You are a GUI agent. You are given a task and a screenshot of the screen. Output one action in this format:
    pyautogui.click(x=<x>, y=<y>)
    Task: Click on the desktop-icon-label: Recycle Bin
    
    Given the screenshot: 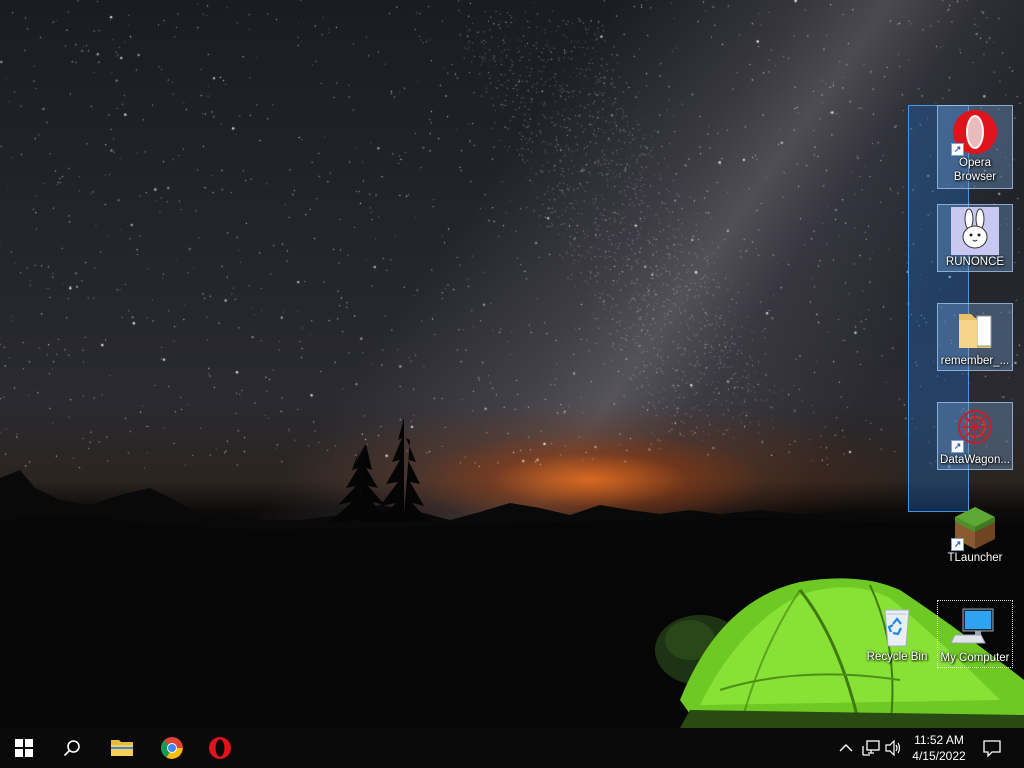 What is the action you would take?
    pyautogui.click(x=897, y=657)
    